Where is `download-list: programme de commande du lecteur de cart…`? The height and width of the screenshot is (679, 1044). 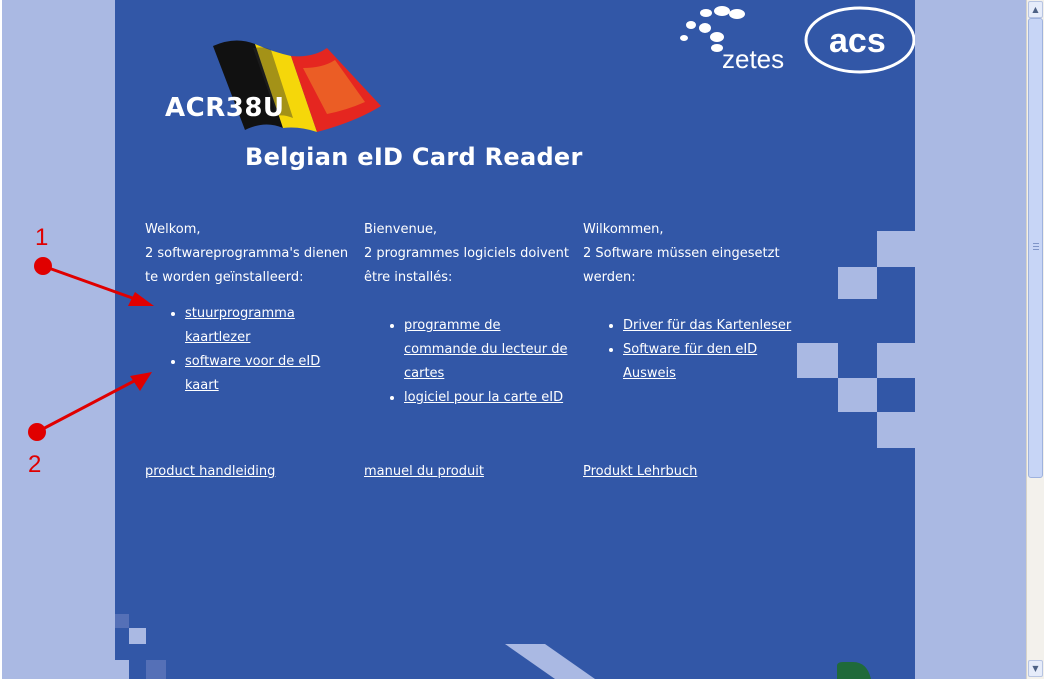 download-list: programme de commande du lecteur de cart… is located at coordinates (469, 362).